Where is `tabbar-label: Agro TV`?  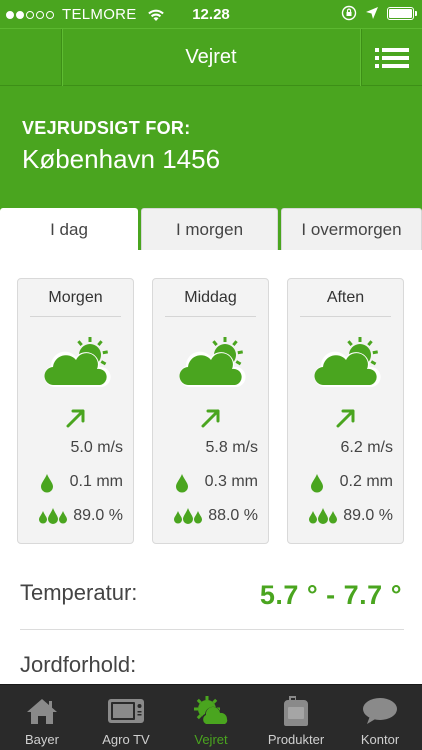
tabbar-label: Agro TV is located at coordinates (126, 739).